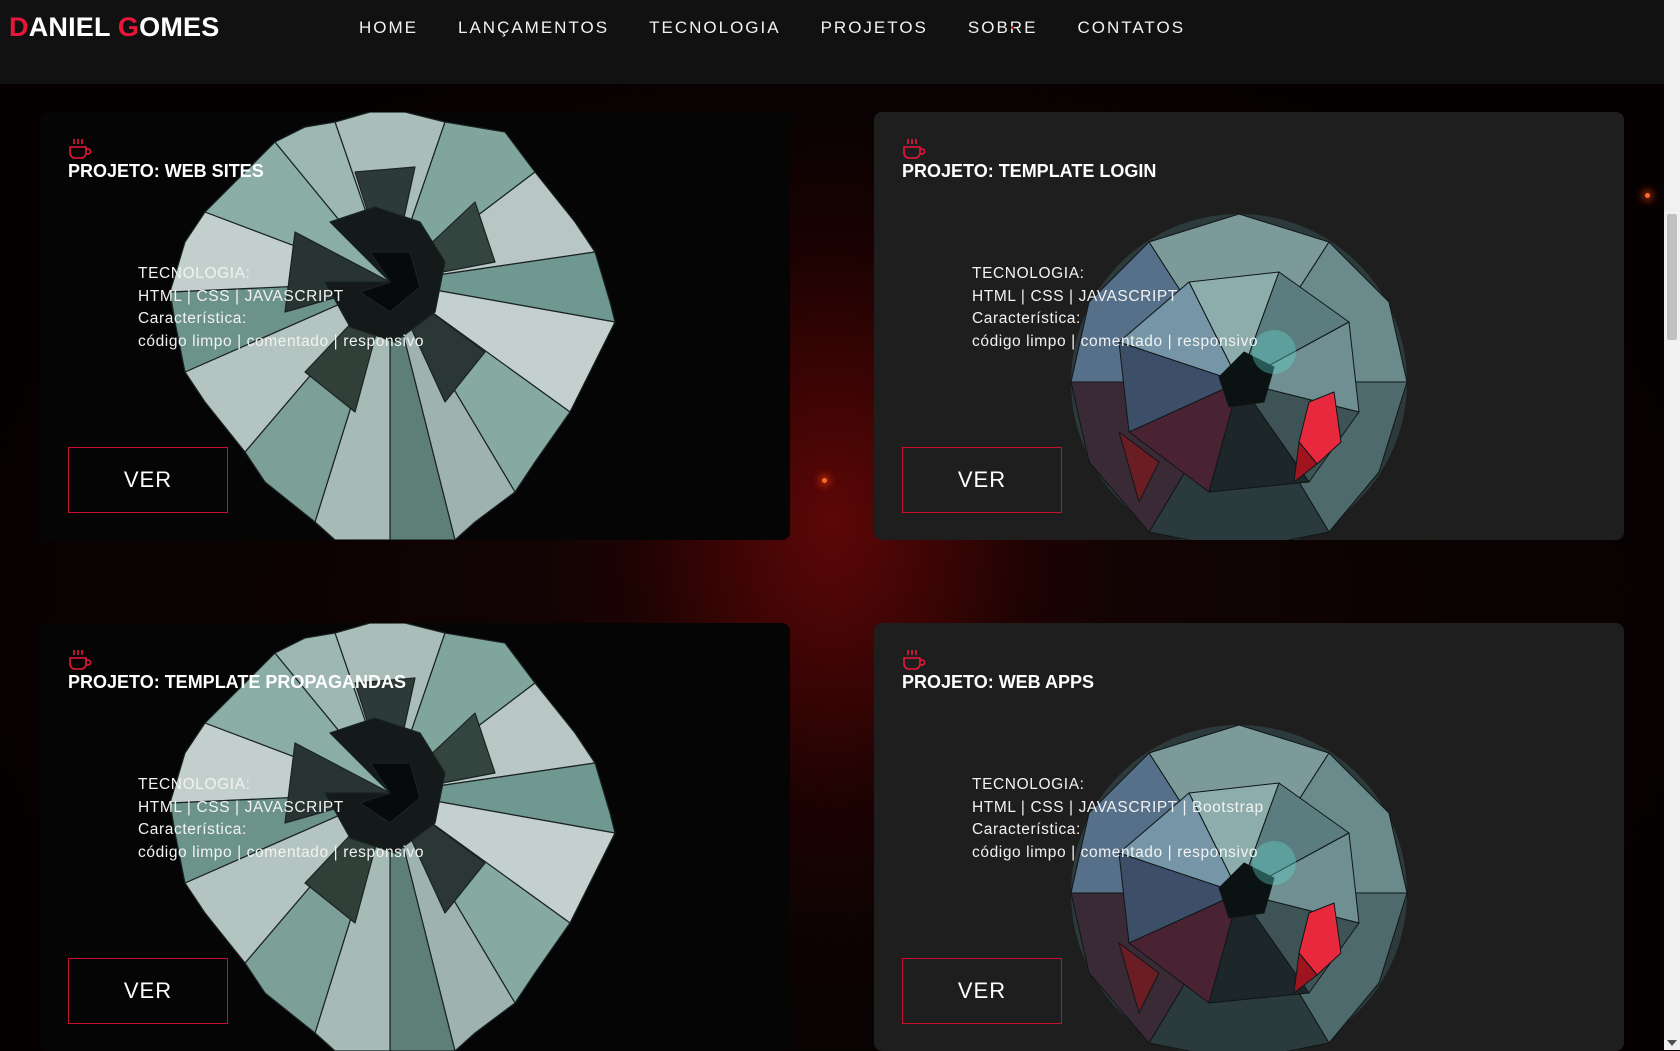  Describe the element at coordinates (533, 28) in the screenshot. I see `nav-item-lancamentos: LANÇAMENTOS` at that location.